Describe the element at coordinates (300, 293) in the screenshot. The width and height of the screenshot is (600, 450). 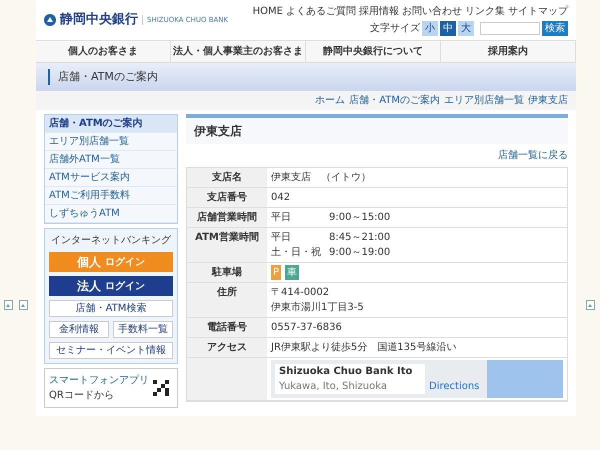
I see `row-value: 〒414-0002` at that location.